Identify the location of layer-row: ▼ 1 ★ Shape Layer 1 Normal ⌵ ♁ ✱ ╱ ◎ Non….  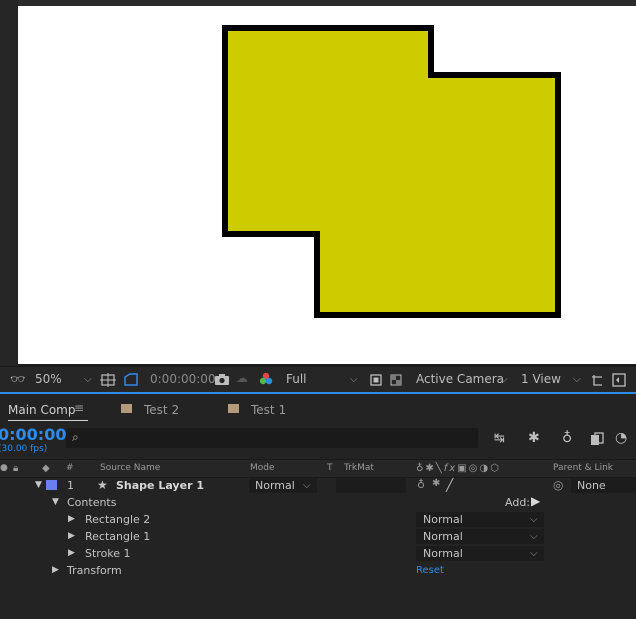
(318, 485).